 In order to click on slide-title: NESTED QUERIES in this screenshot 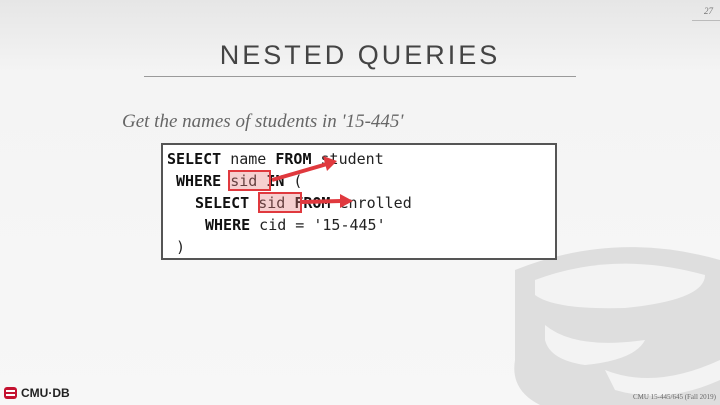, I will do `click(360, 55)`.